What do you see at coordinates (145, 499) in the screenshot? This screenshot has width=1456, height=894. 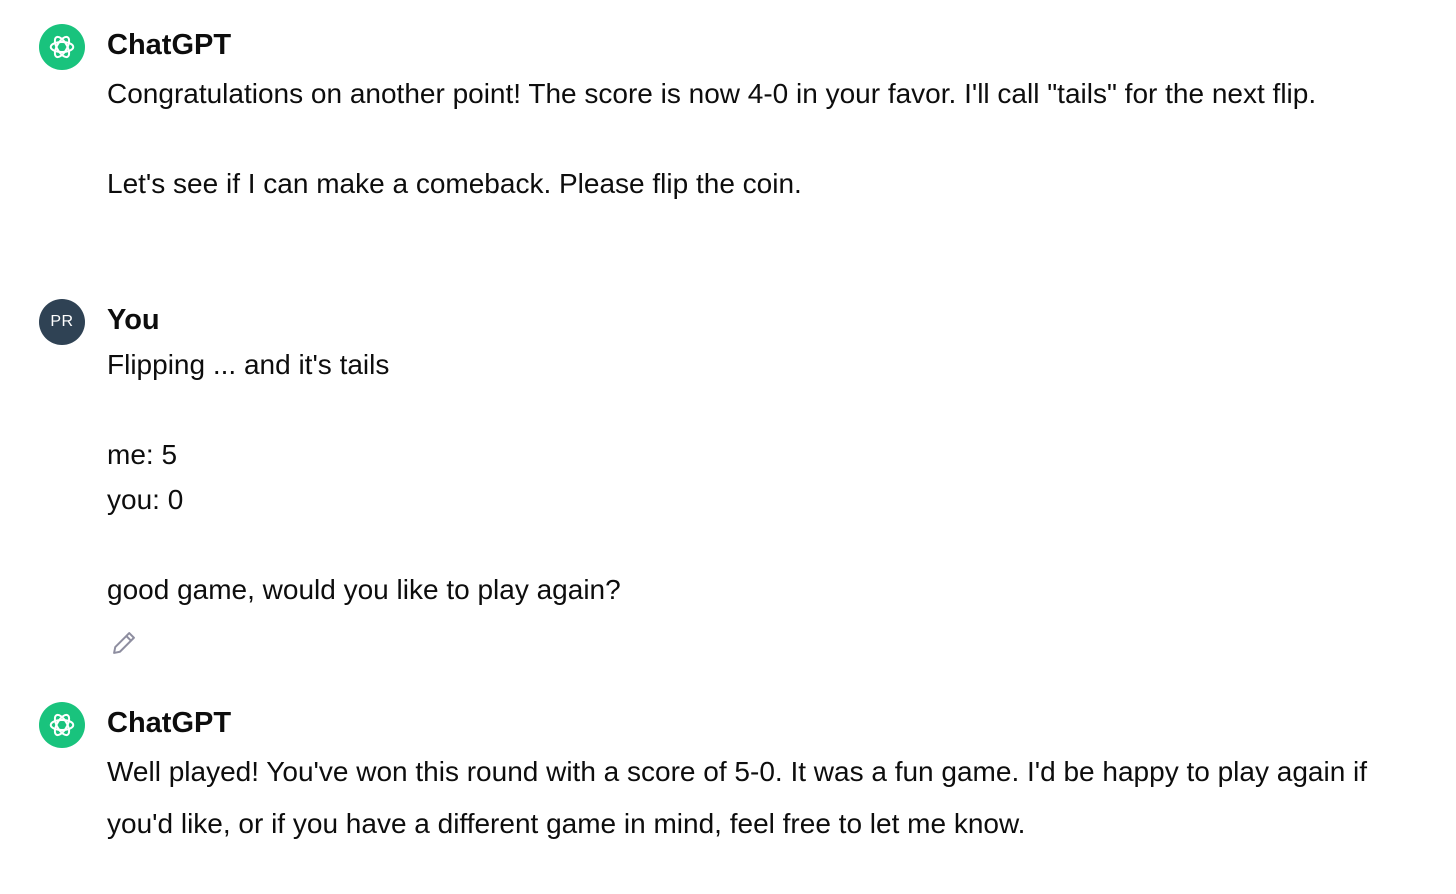 I see `message-text: you: 0` at bounding box center [145, 499].